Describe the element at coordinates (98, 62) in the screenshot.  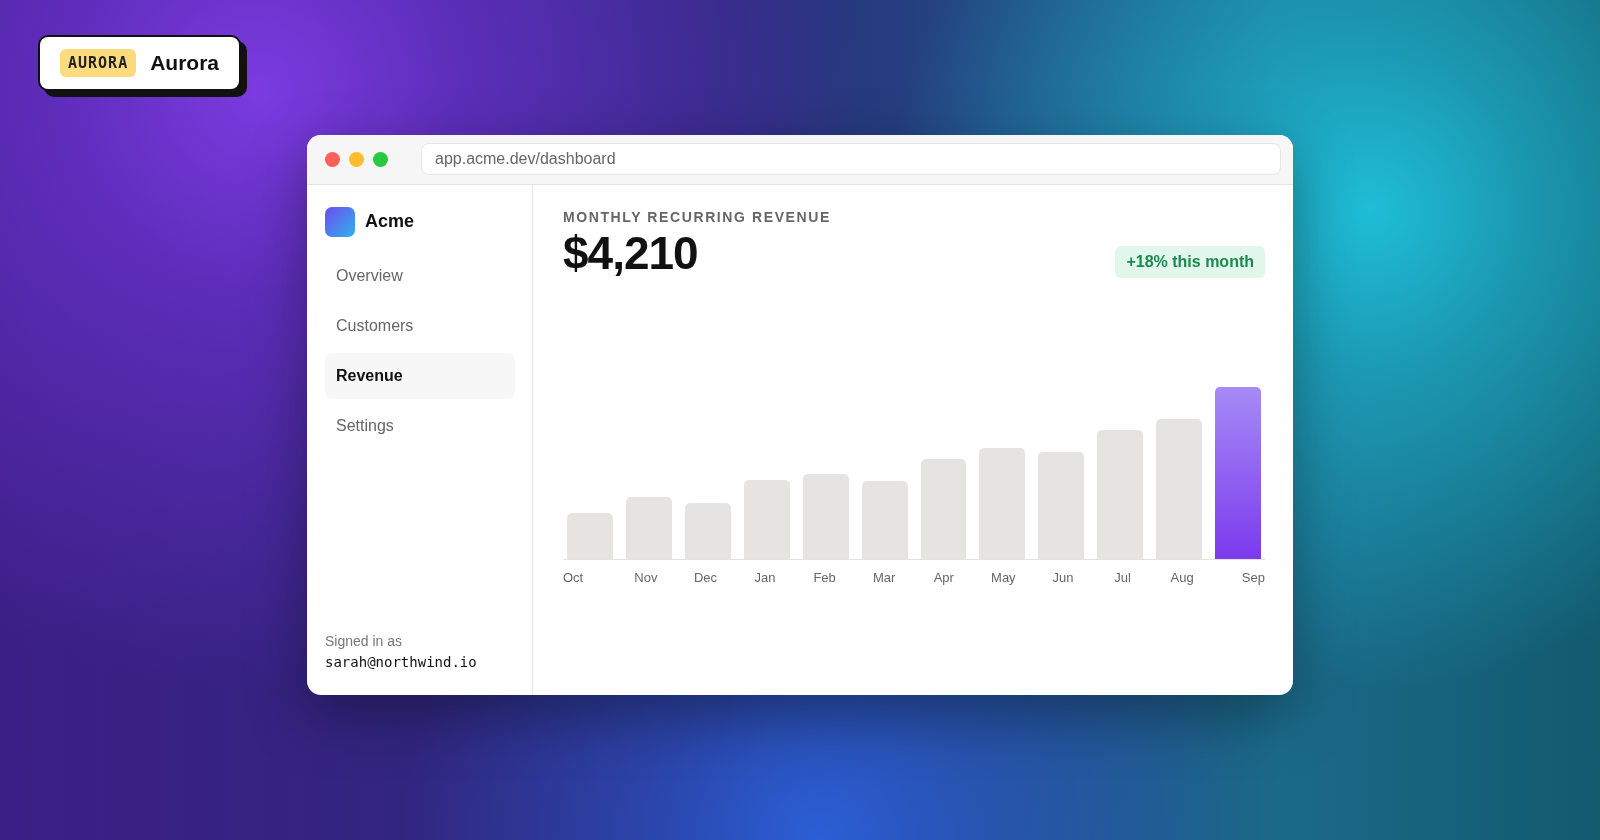
I see `theme-tag: AURORA` at that location.